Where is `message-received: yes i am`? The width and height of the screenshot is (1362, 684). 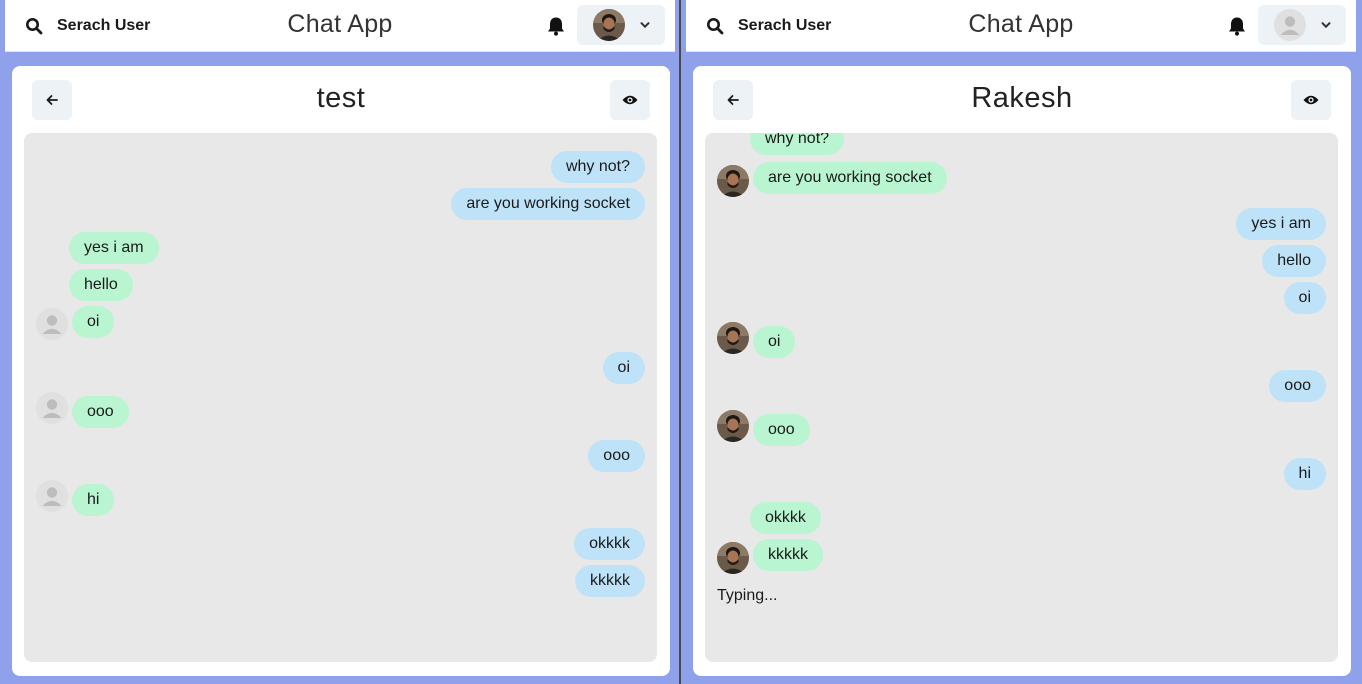 message-received: yes i am is located at coordinates (114, 248).